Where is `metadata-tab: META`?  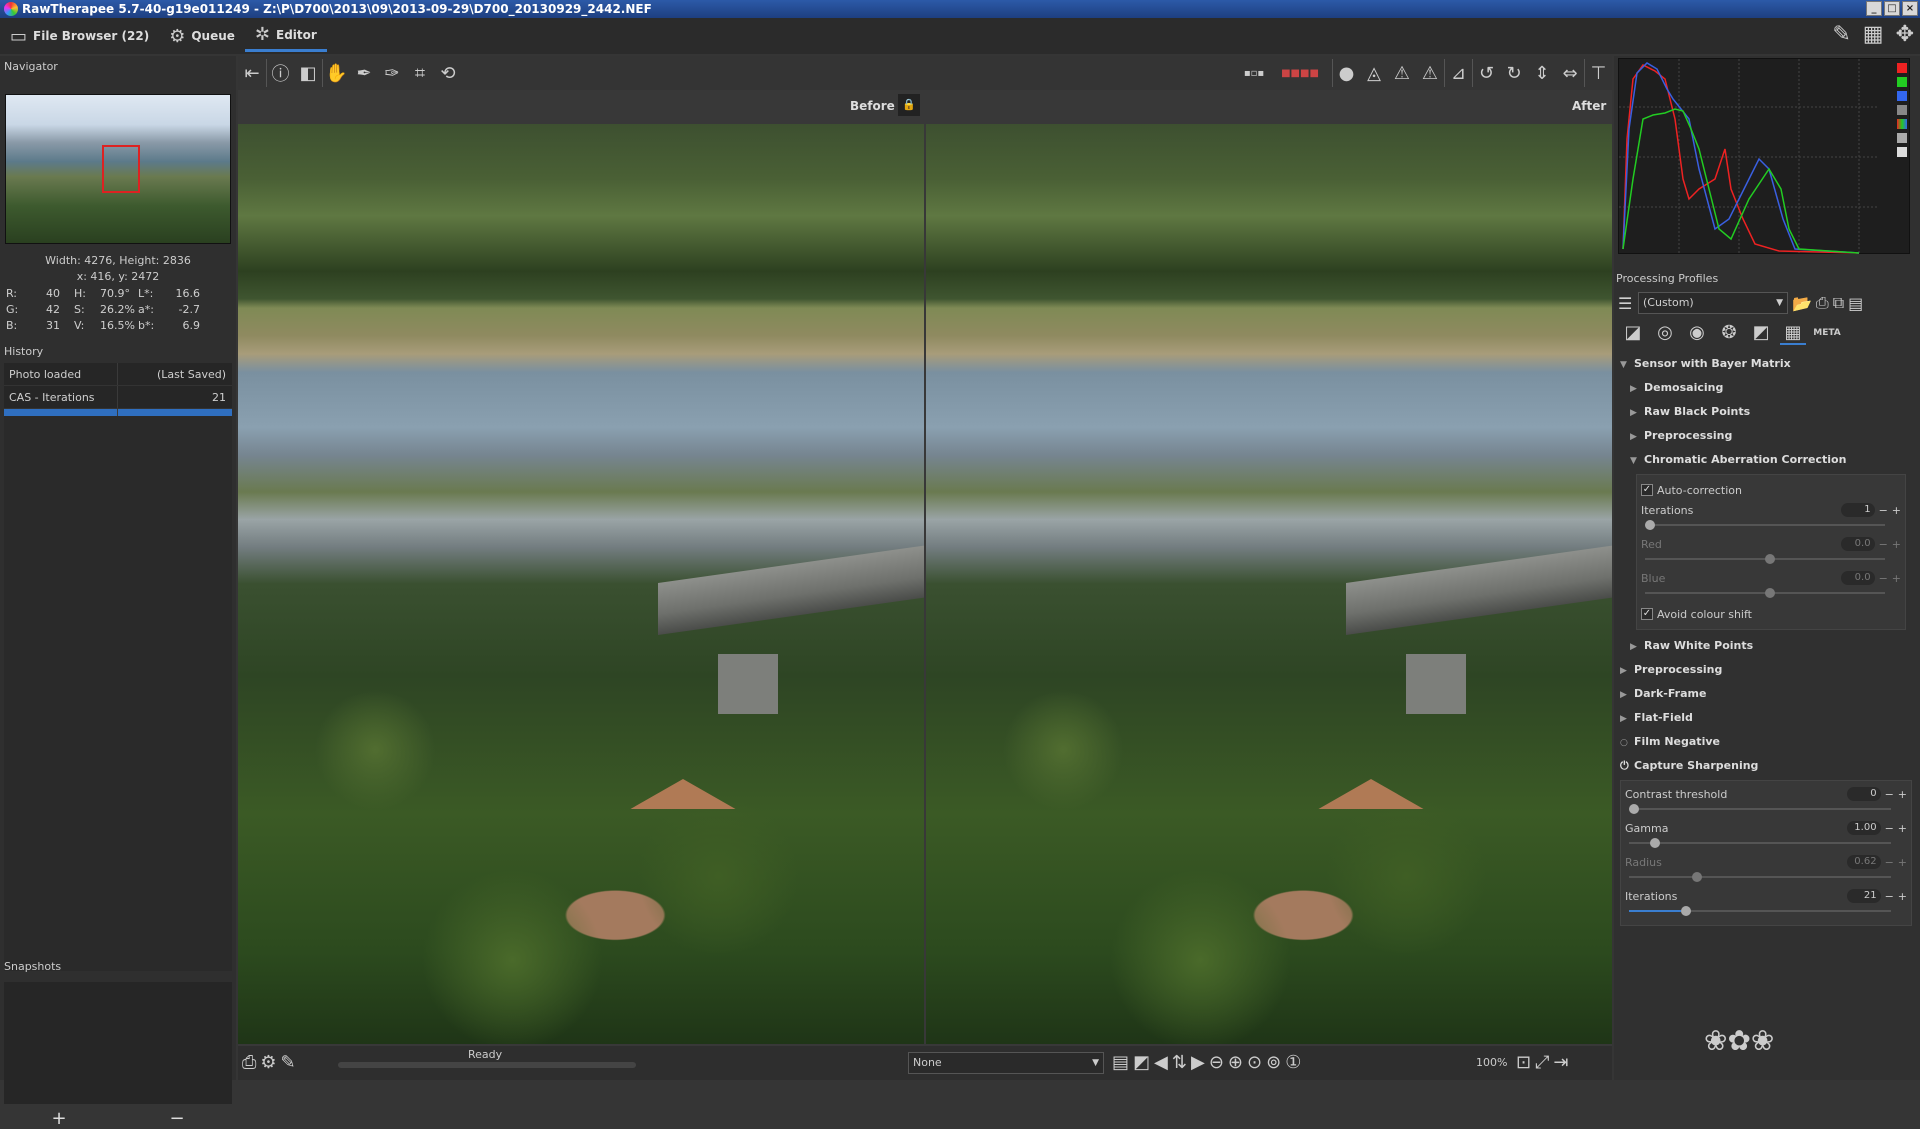 metadata-tab: META is located at coordinates (1827, 333).